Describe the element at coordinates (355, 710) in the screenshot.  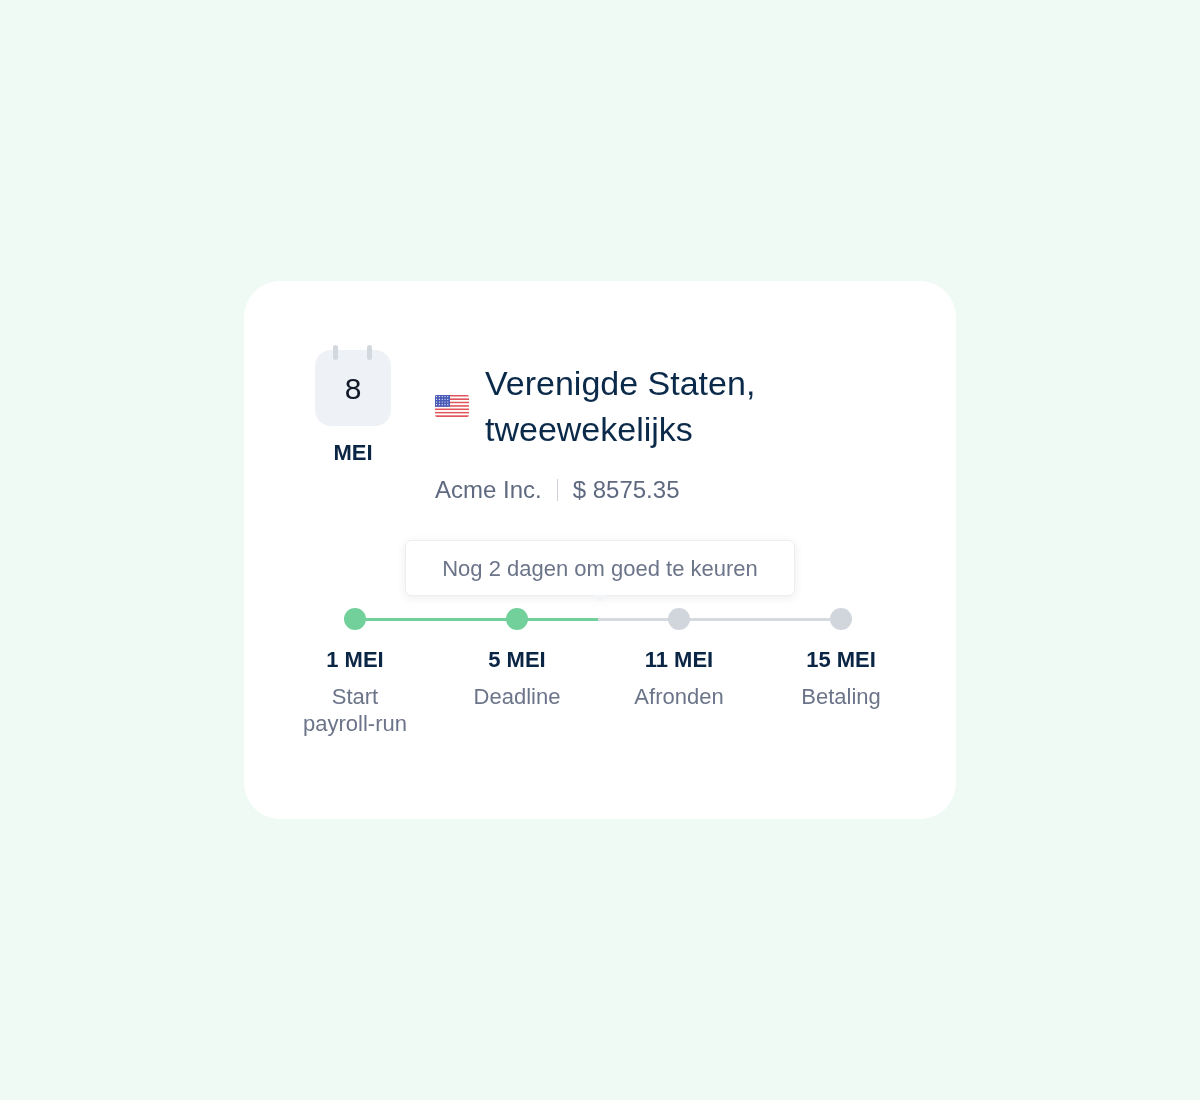
I see `step-label: Start payroll-run` at that location.